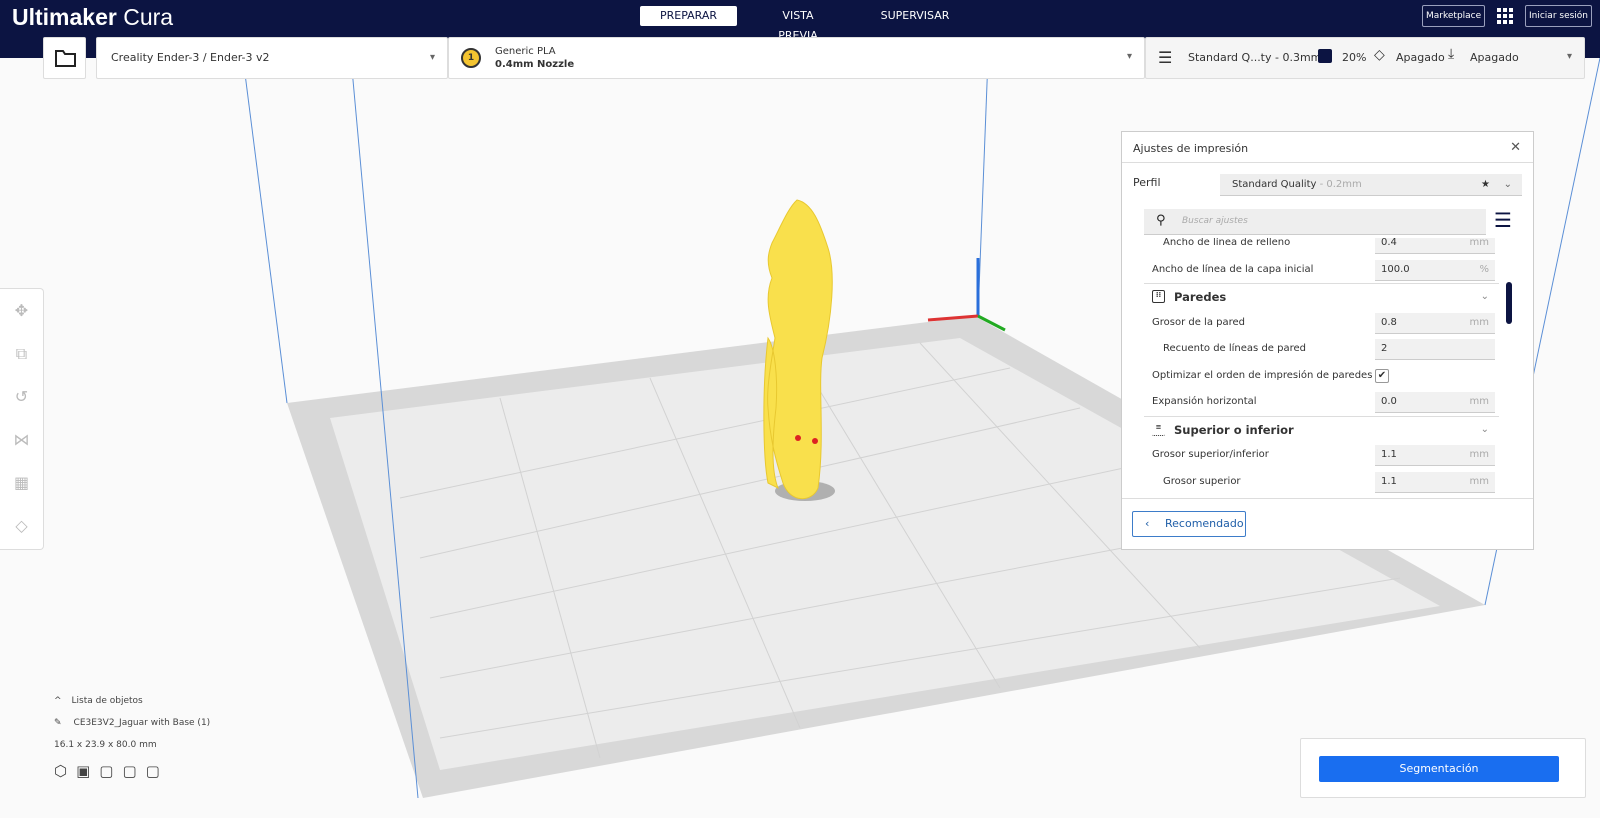 This screenshot has height=818, width=1600. What do you see at coordinates (58, 701) in the screenshot?
I see `chevron-up-icon: ^` at bounding box center [58, 701].